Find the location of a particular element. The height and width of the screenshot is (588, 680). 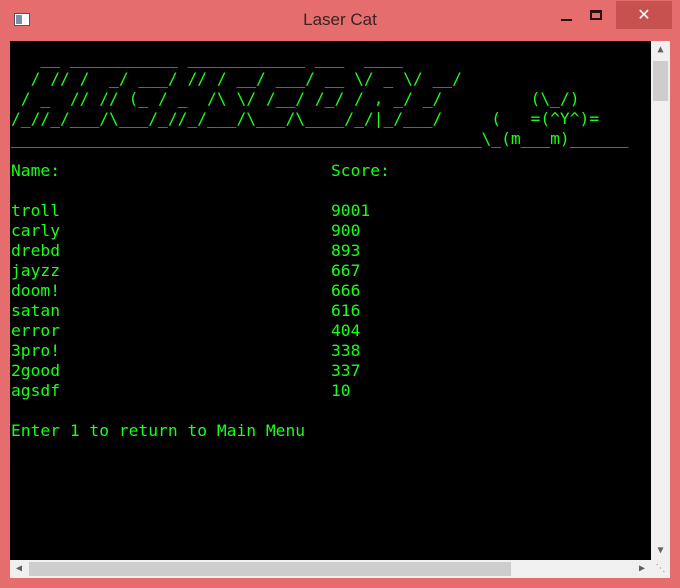

player-name: doom! is located at coordinates (36, 290).